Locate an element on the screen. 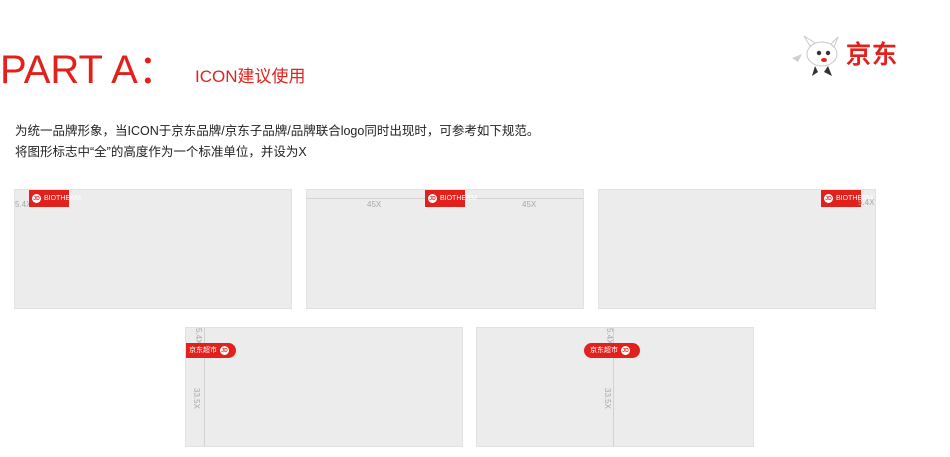  example-panel-5: 5.4X 33.5X 京东超市 JD is located at coordinates (615, 387).